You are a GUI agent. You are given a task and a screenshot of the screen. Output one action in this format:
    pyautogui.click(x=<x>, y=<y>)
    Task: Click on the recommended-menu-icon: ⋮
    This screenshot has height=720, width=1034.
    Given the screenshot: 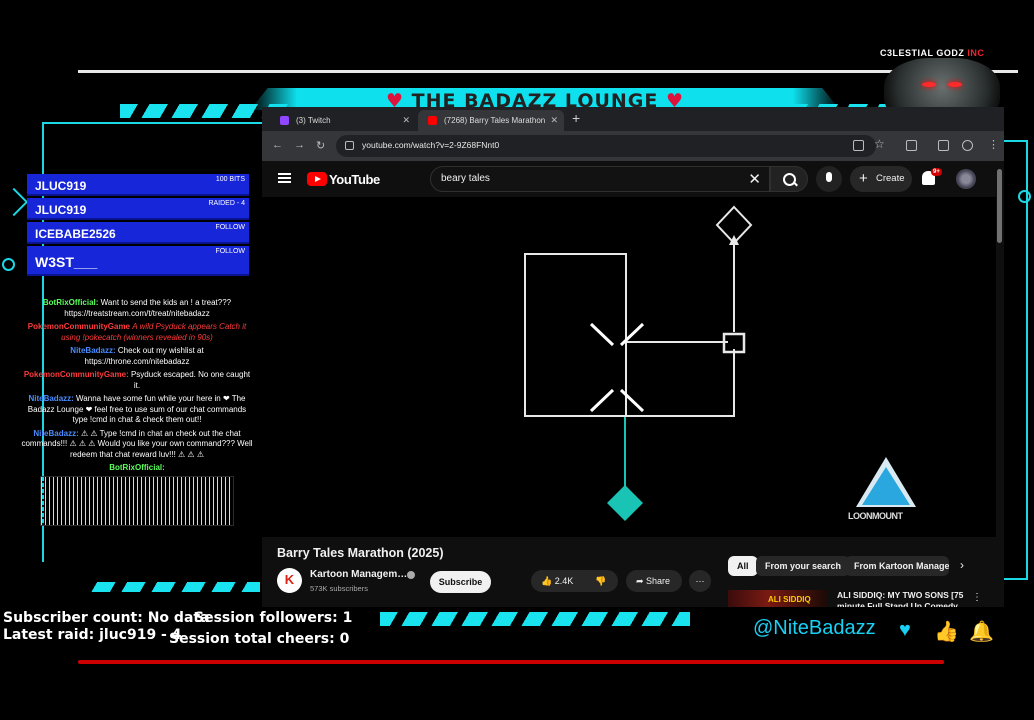 What is the action you would take?
    pyautogui.click(x=977, y=597)
    